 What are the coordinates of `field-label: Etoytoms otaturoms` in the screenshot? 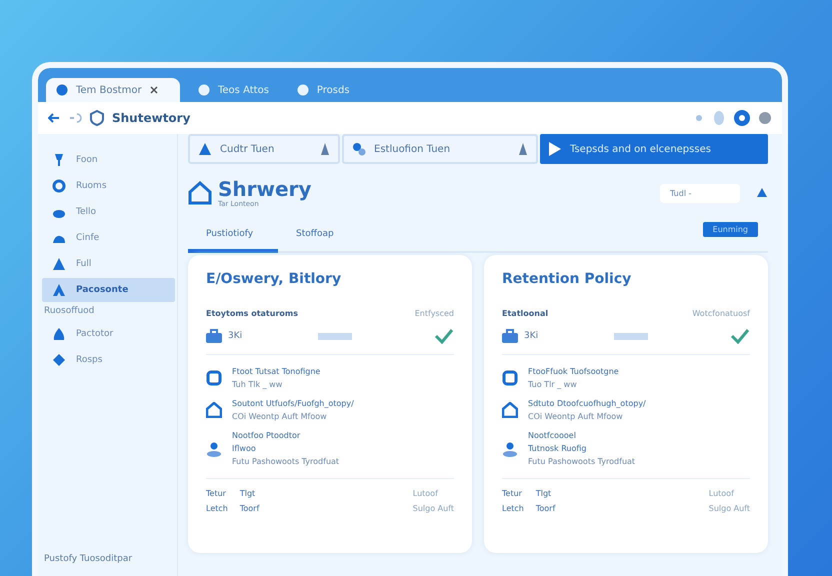 It's located at (252, 313).